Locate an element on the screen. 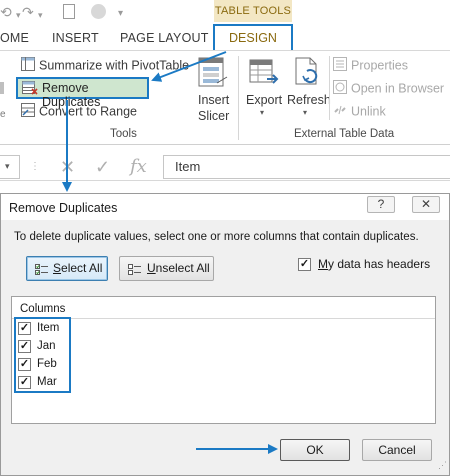 This screenshot has width=450, height=476. refresh-icon is located at coordinates (308, 73).